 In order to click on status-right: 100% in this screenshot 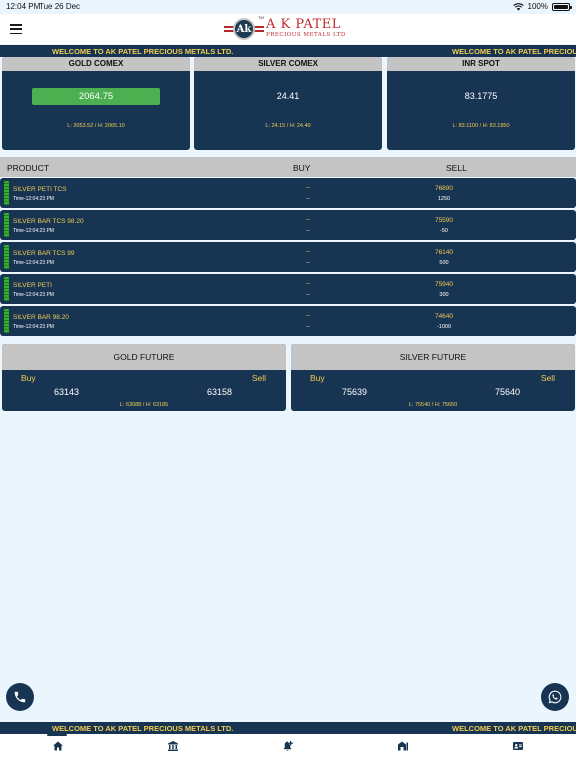, I will do `click(542, 6)`.